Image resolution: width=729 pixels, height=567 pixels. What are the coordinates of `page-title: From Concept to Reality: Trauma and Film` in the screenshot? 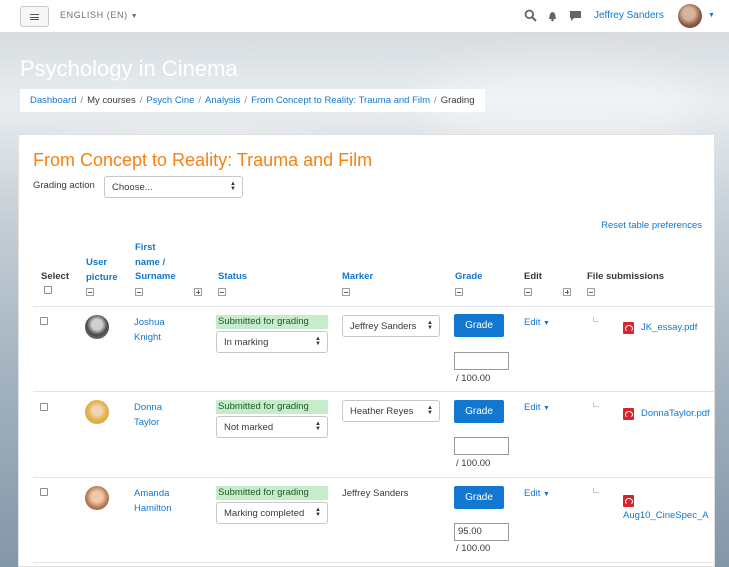 It's located at (203, 160).